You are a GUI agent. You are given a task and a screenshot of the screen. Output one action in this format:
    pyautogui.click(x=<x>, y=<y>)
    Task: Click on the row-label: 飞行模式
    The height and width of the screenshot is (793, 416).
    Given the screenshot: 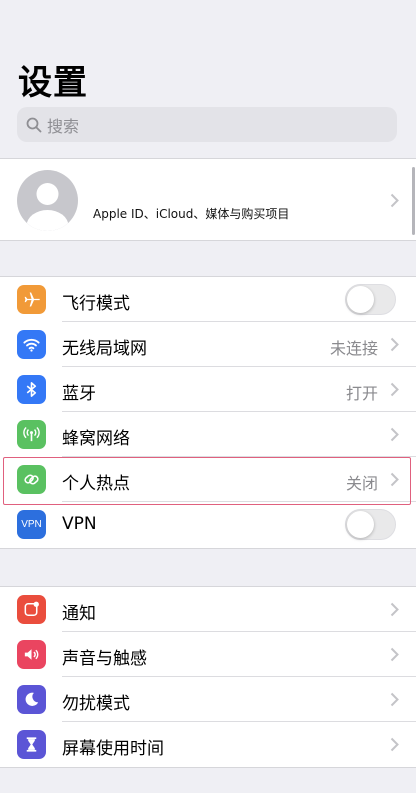 What is the action you would take?
    pyautogui.click(x=96, y=304)
    